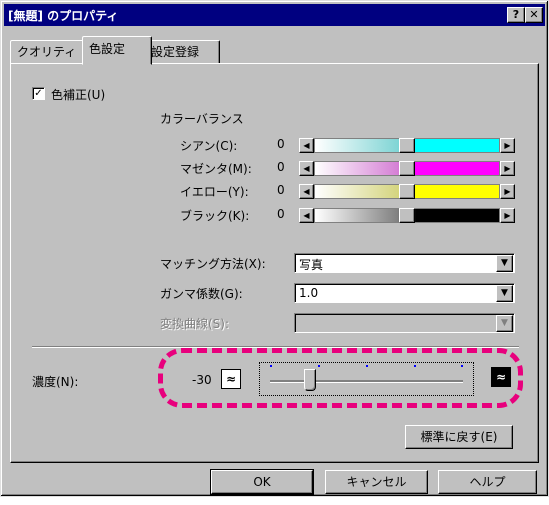 This screenshot has width=549, height=505. What do you see at coordinates (501, 377) in the screenshot?
I see `dark-density-icon: ≈` at bounding box center [501, 377].